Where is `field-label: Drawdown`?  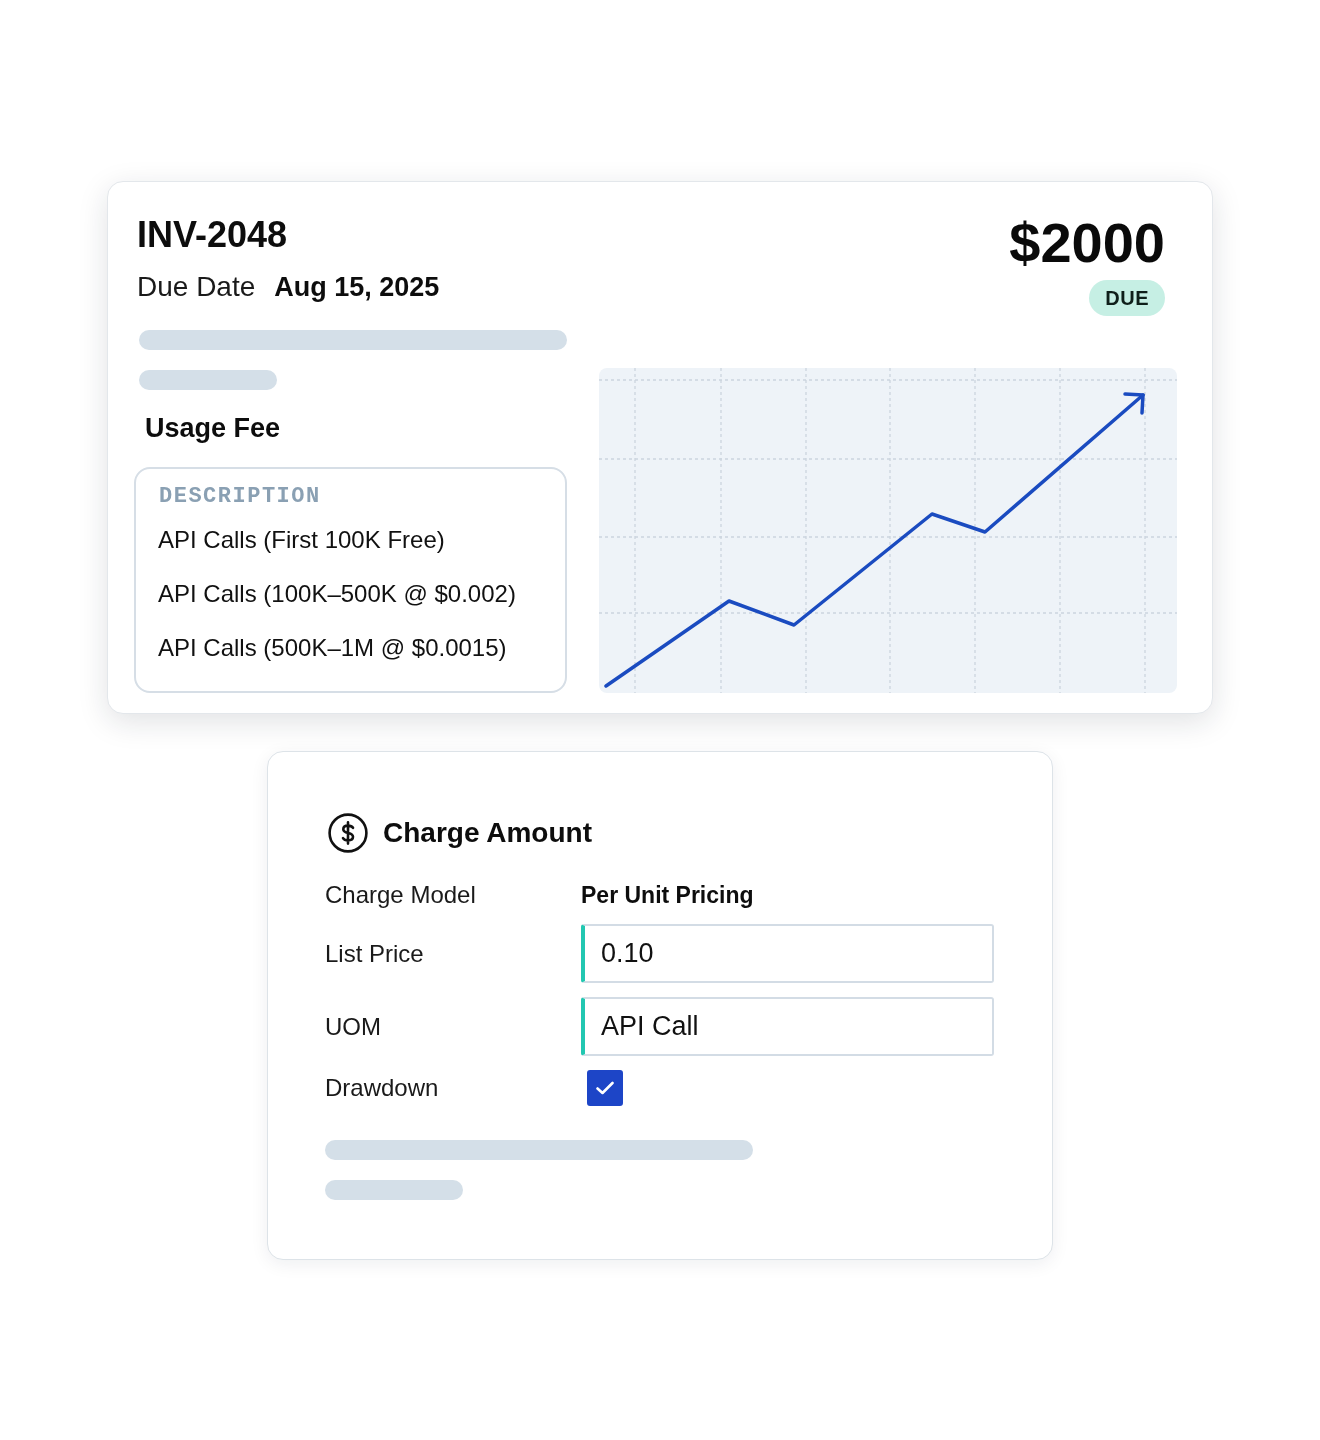 field-label: Drawdown is located at coordinates (382, 1088).